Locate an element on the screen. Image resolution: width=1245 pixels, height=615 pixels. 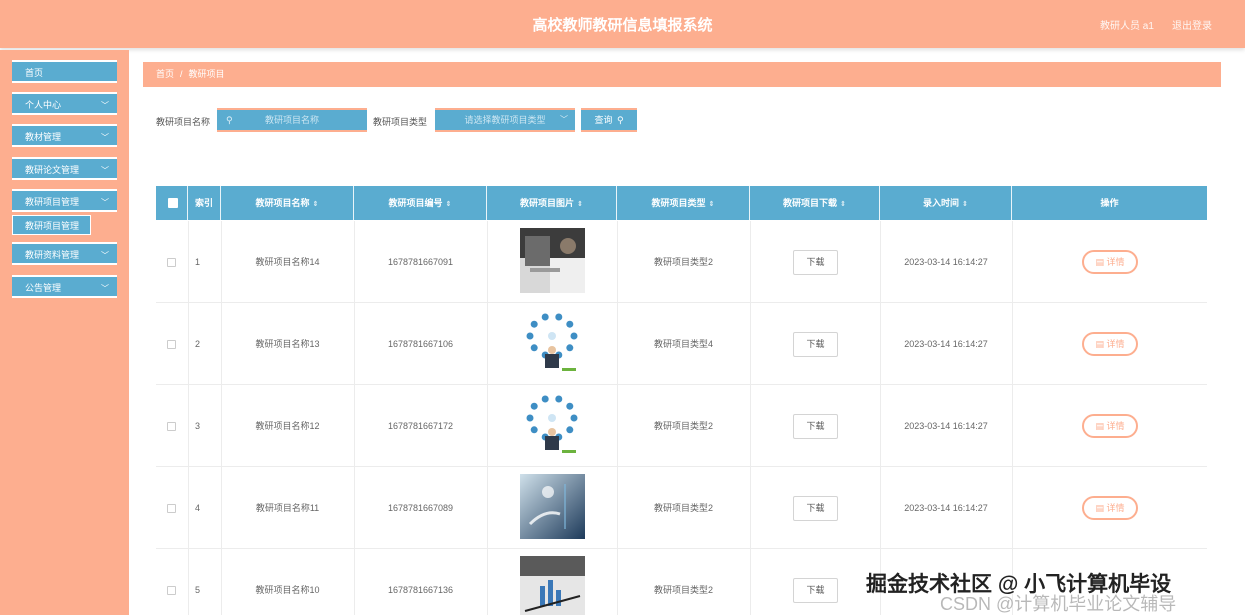
column-header-actions: 操作 is located at coordinates (1109, 203).